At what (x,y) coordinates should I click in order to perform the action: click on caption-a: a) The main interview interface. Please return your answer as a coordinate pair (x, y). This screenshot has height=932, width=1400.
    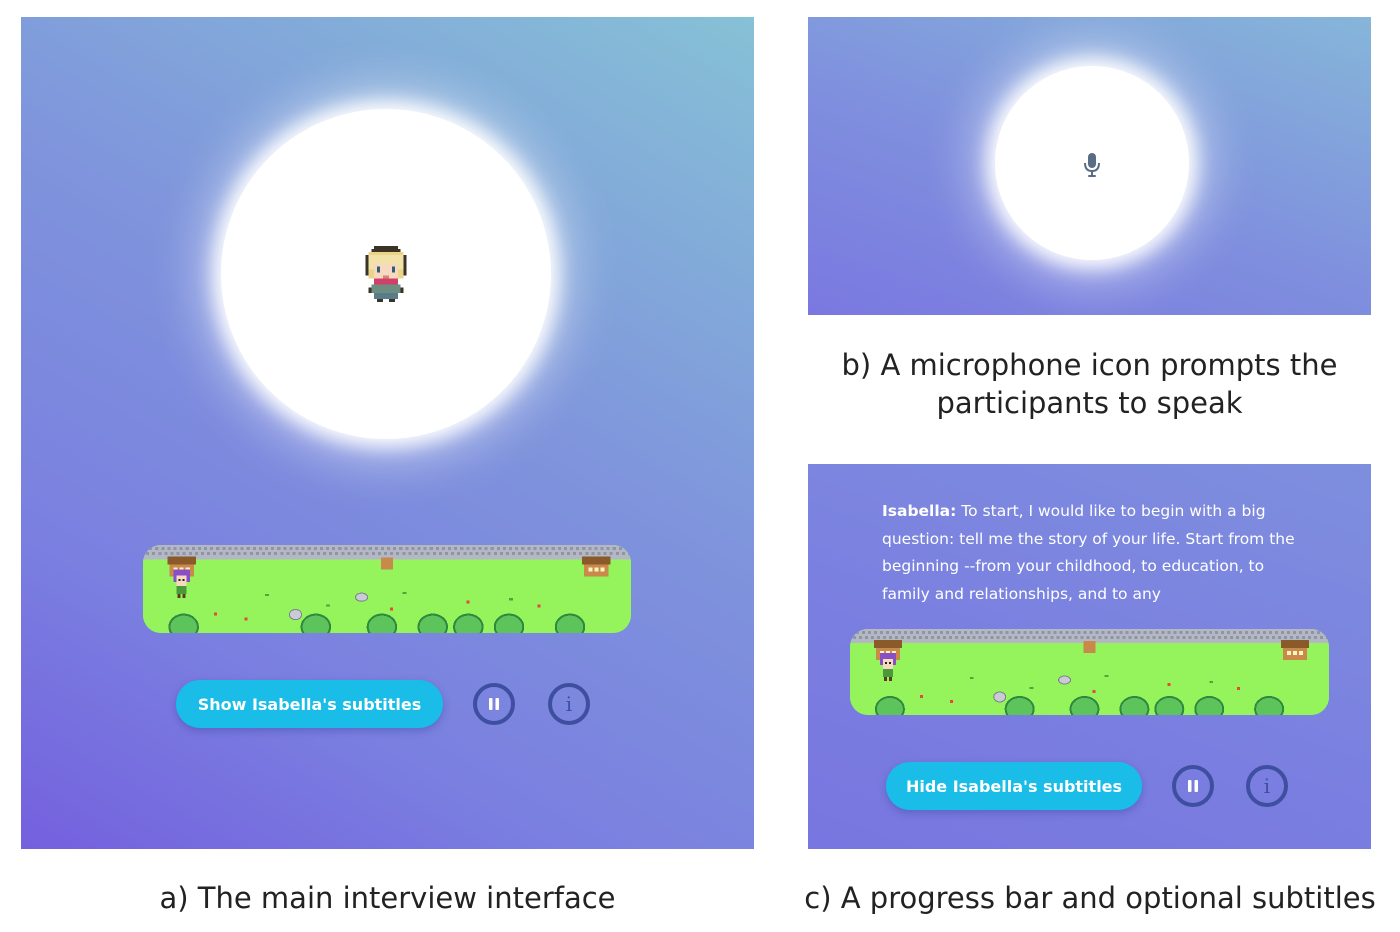
    Looking at the image, I should click on (387, 898).